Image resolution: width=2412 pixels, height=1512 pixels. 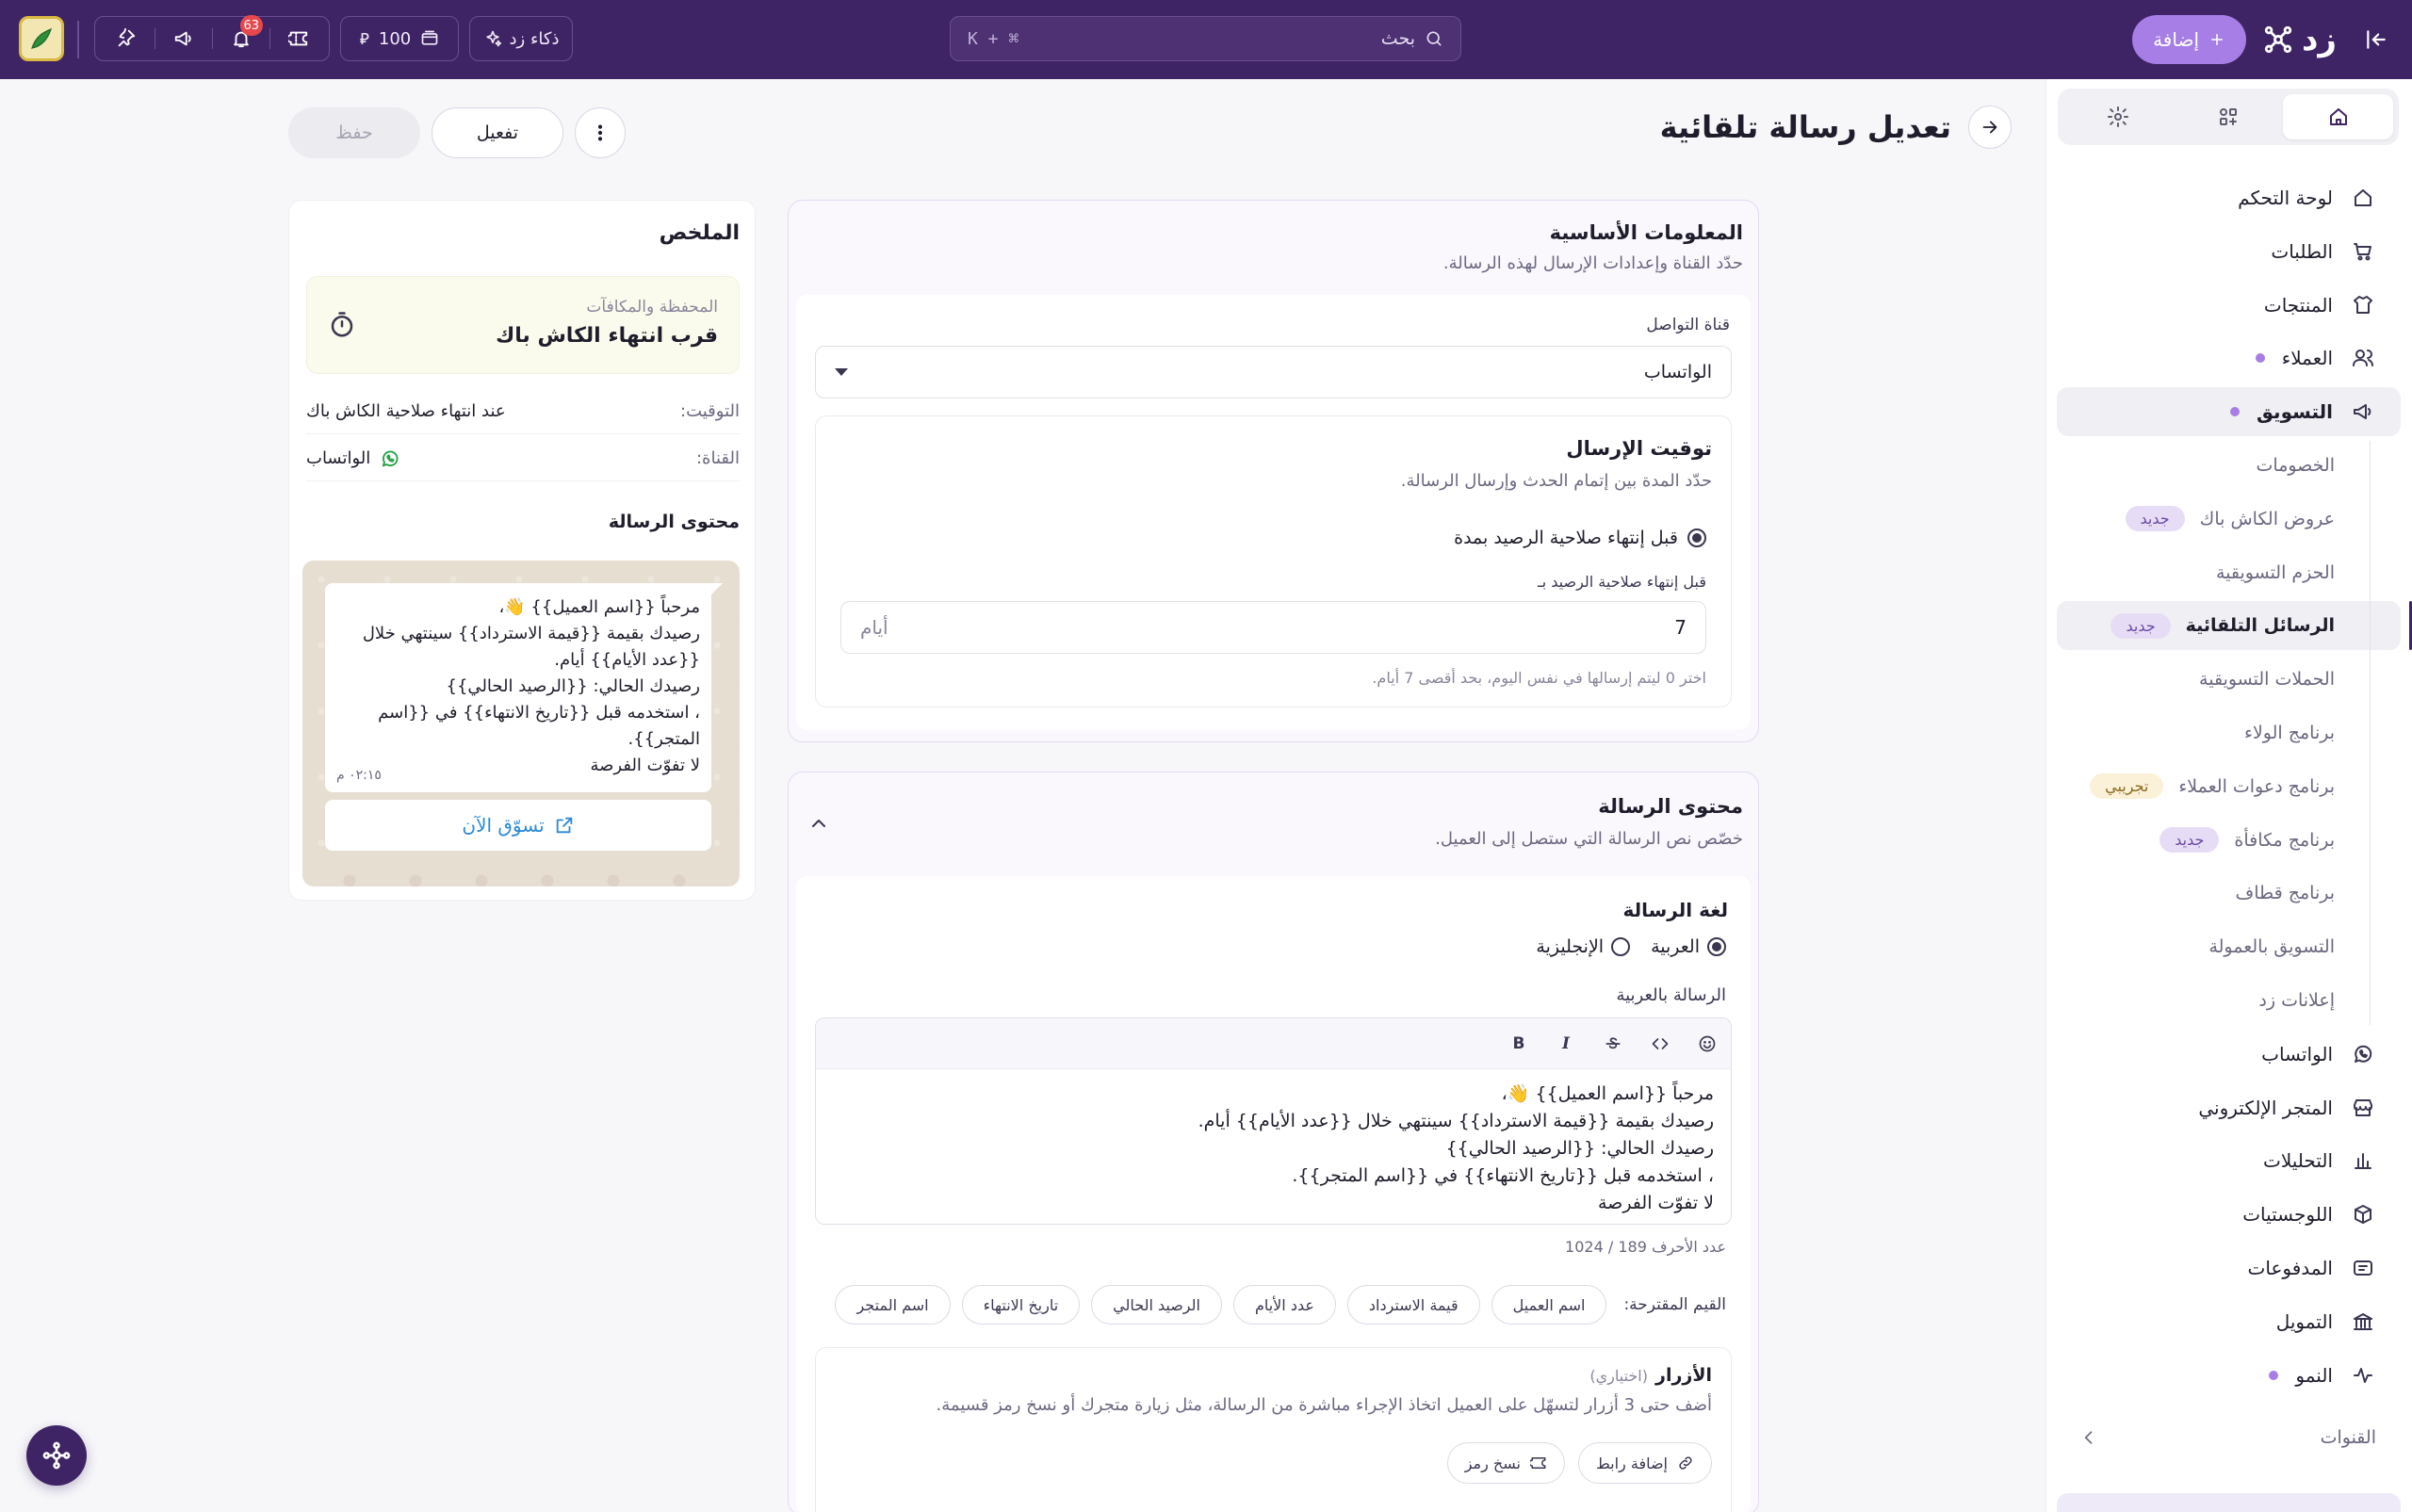 What do you see at coordinates (2118, 116) in the screenshot?
I see `settings-tab-icon` at bounding box center [2118, 116].